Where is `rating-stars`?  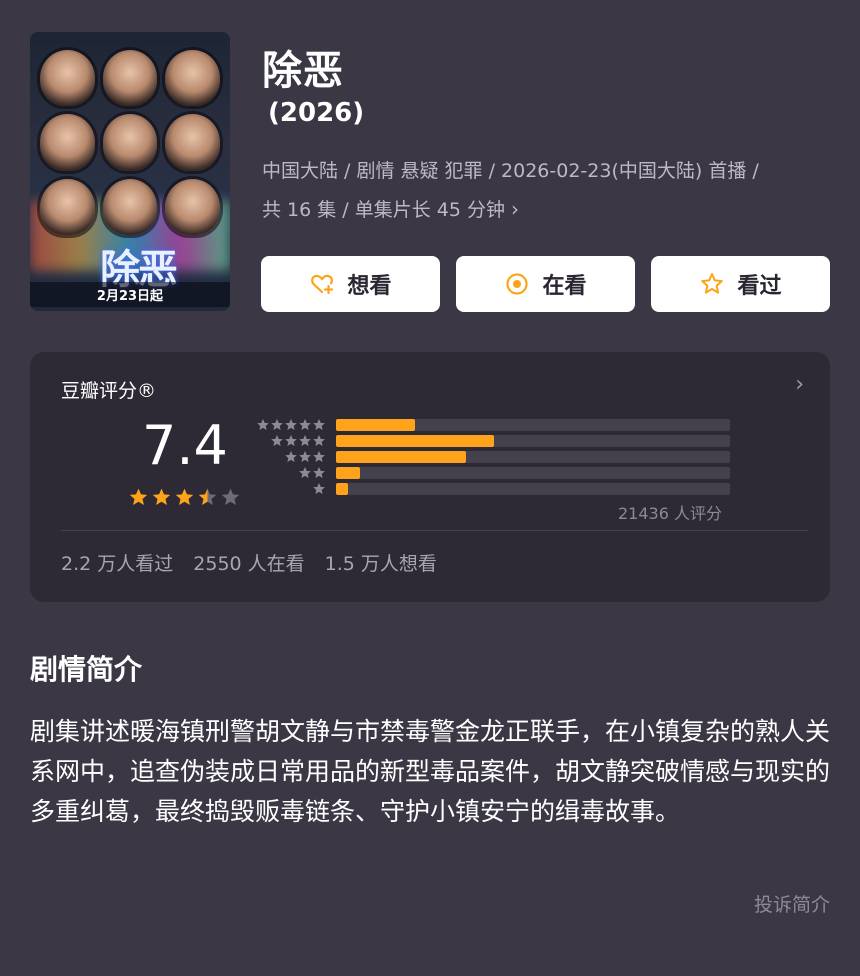 rating-stars is located at coordinates (184, 497).